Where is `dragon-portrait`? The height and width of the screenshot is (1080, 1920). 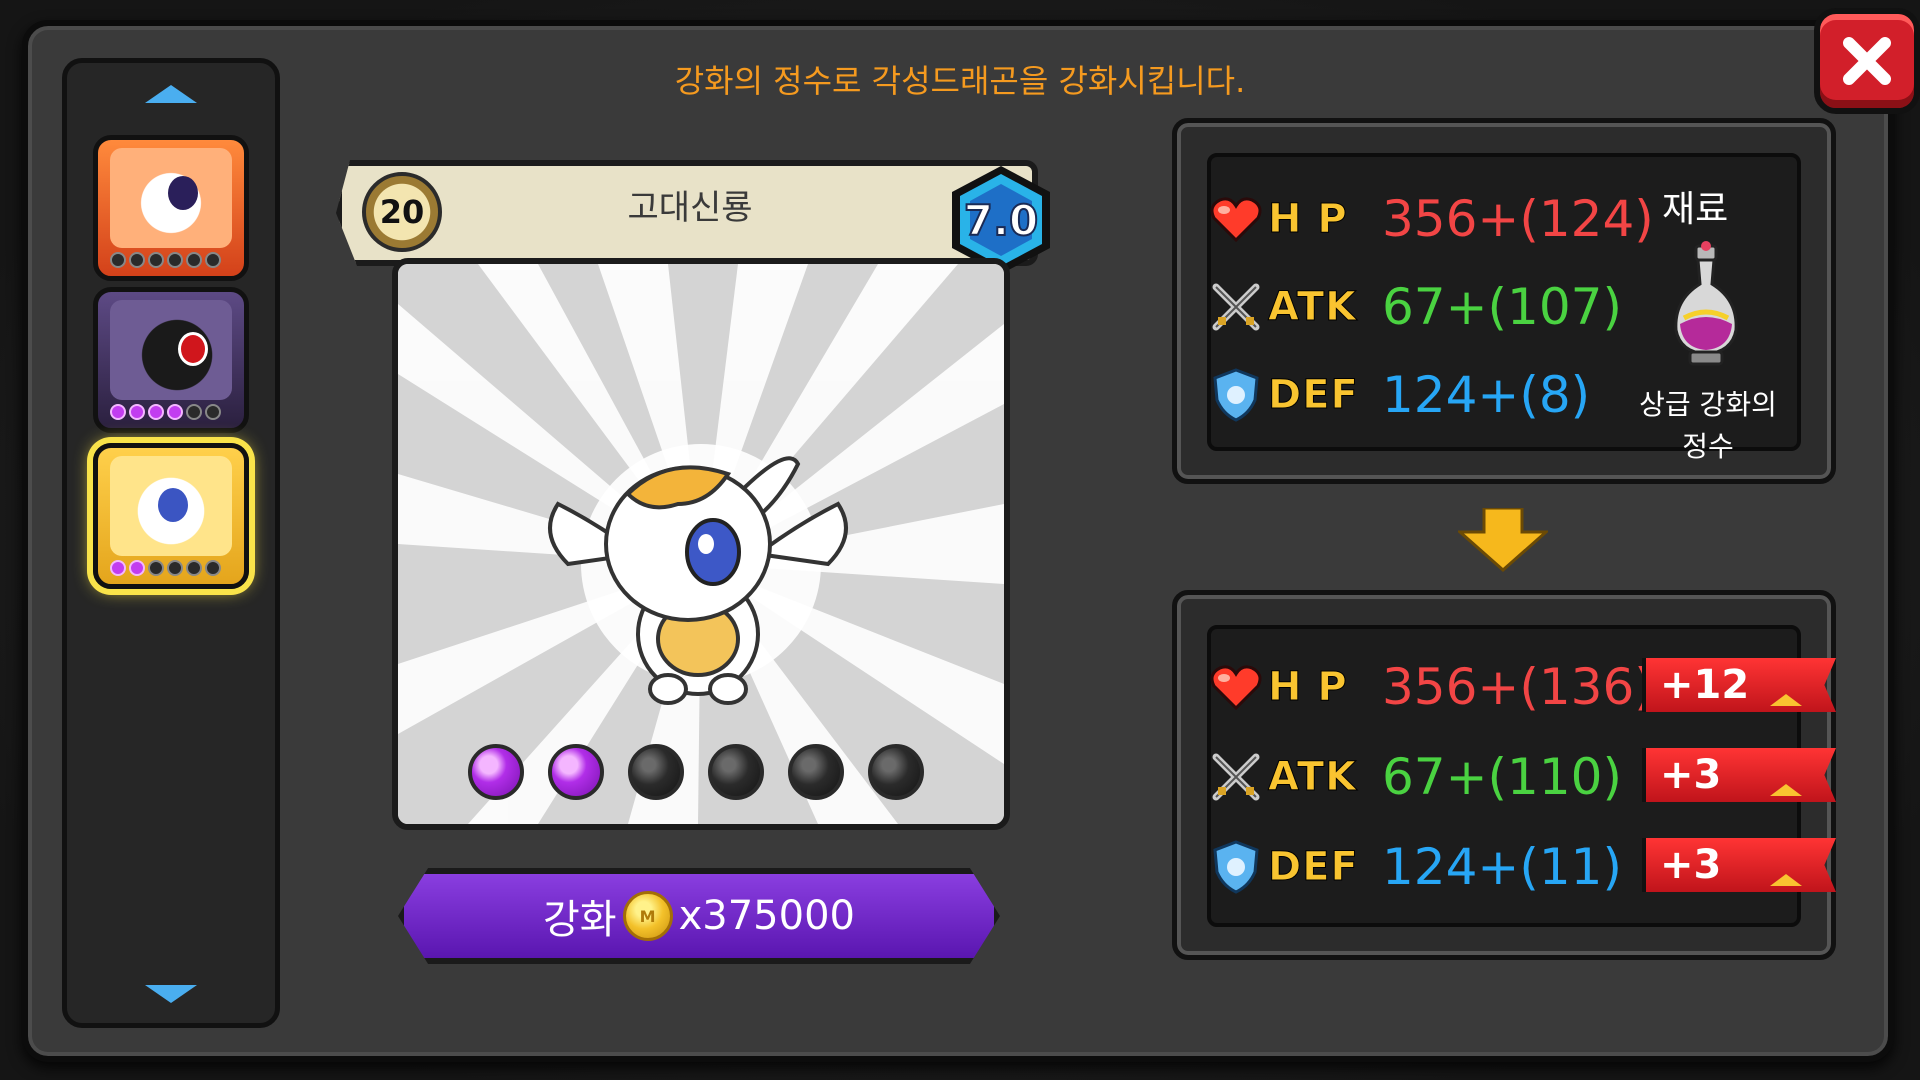 dragon-portrait is located at coordinates (171, 350).